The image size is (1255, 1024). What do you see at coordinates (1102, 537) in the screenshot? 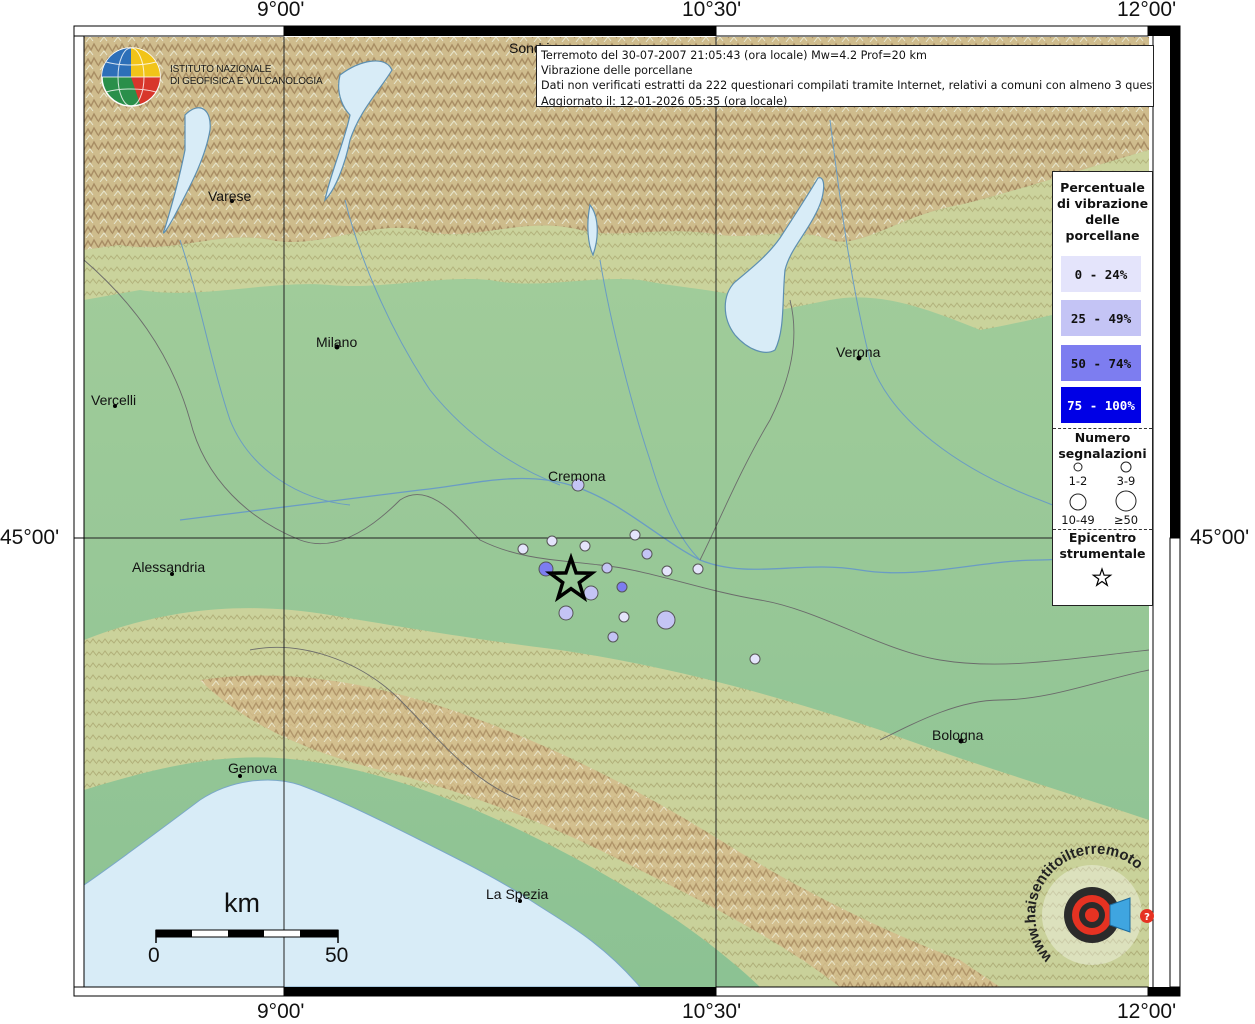
I see `epicenter-title-line: Epicentro` at bounding box center [1102, 537].